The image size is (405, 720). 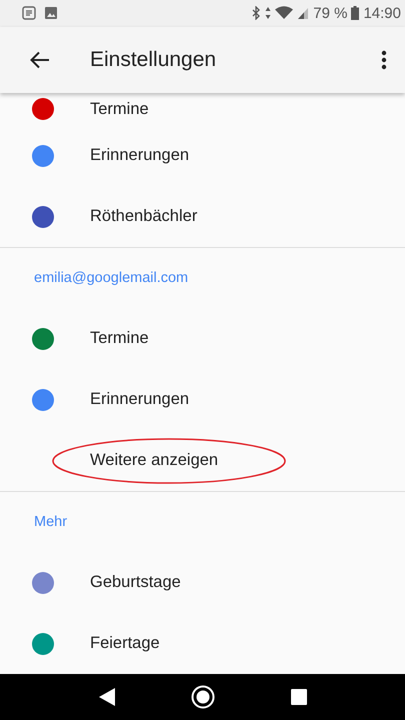 What do you see at coordinates (111, 278) in the screenshot?
I see `section-header: emilia@googlemail.com` at bounding box center [111, 278].